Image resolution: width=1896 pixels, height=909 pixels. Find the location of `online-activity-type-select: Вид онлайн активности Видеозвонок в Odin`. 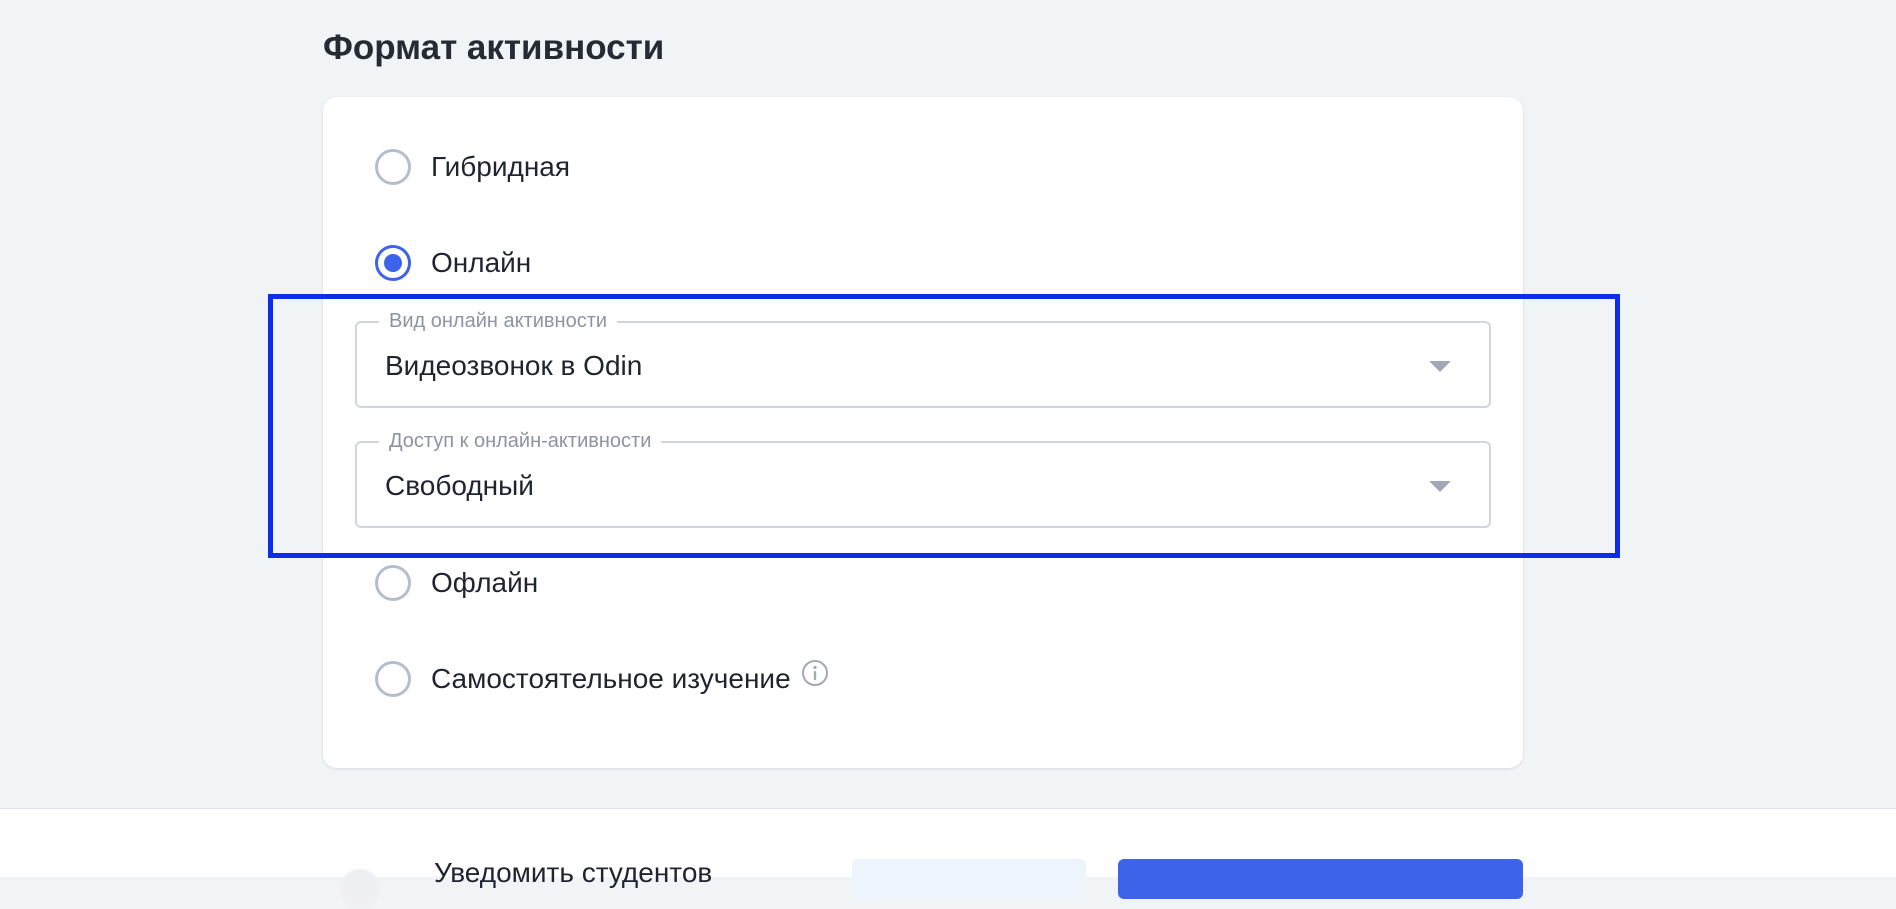

online-activity-type-select: Вид онлайн активности Видеозвонок в Odin is located at coordinates (923, 359).